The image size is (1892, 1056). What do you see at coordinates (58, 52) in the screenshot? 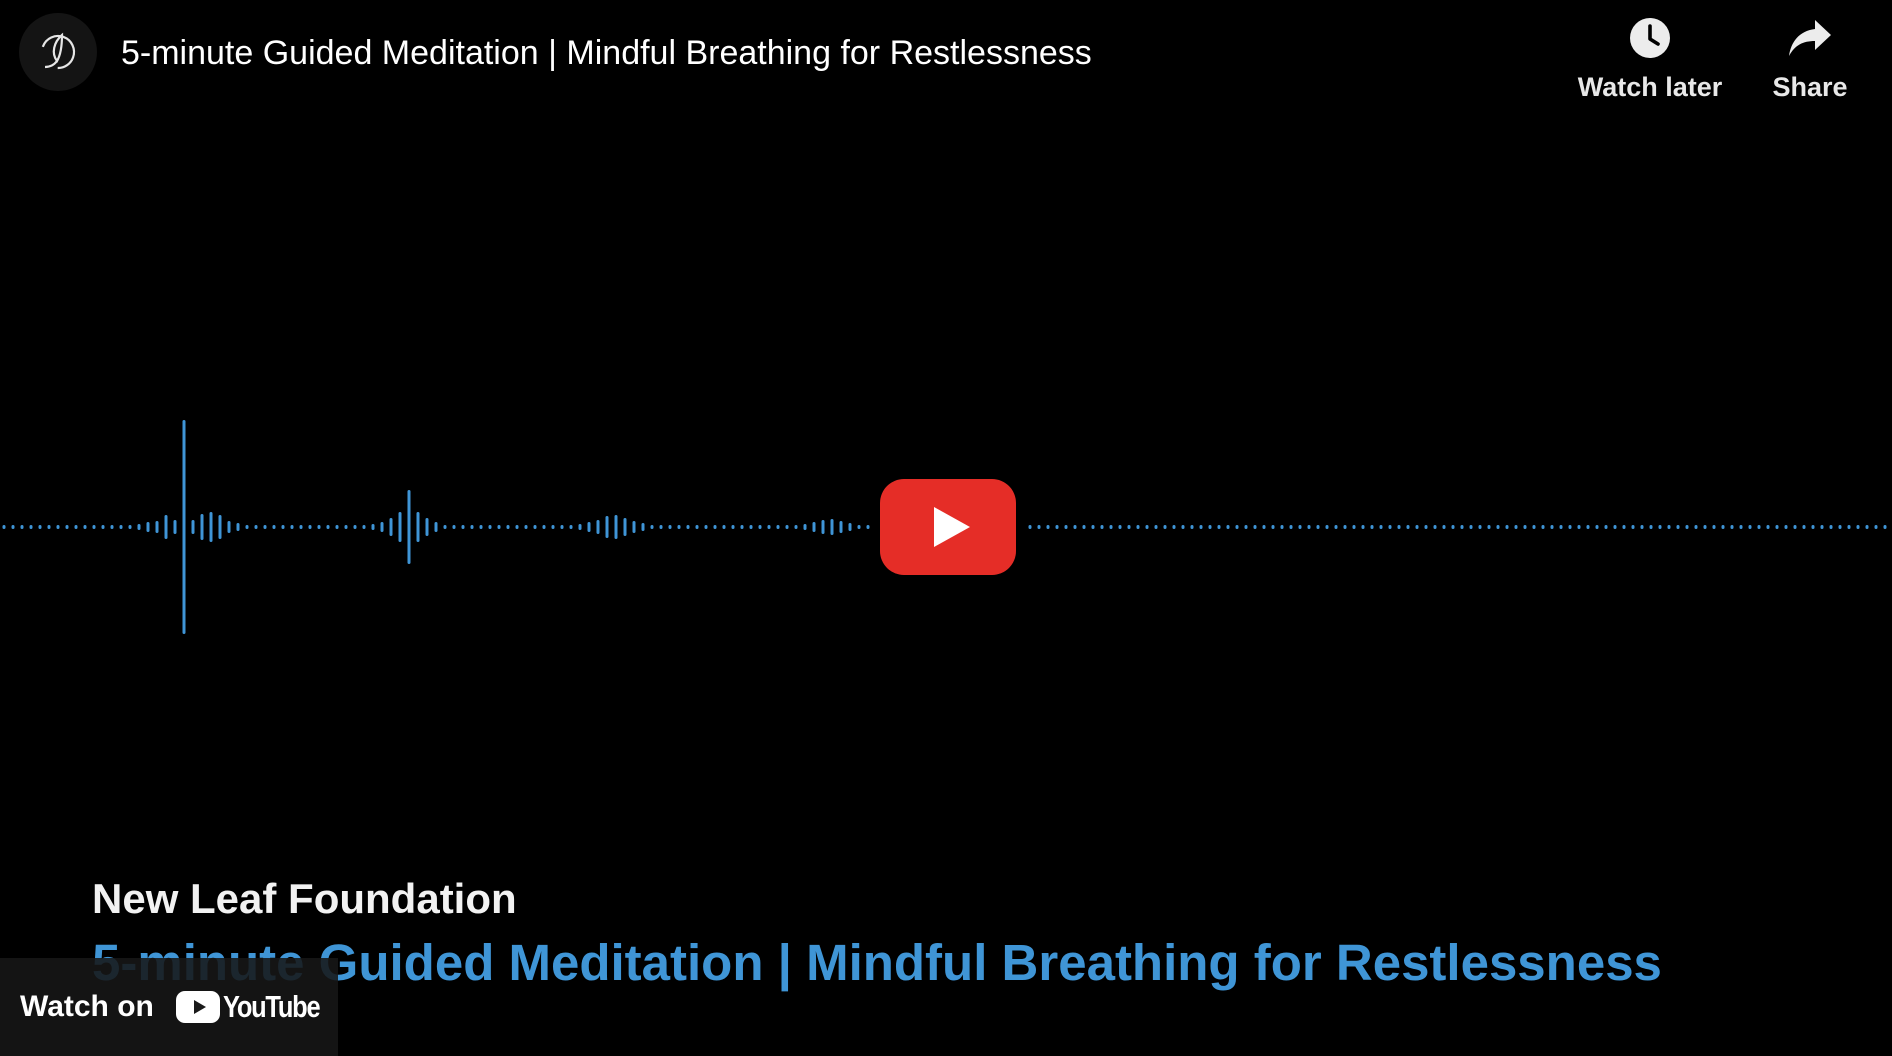
I see `channel-avatar` at bounding box center [58, 52].